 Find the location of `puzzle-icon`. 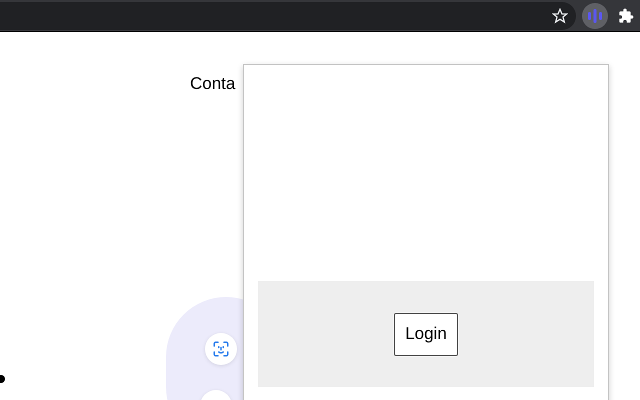

puzzle-icon is located at coordinates (626, 16).